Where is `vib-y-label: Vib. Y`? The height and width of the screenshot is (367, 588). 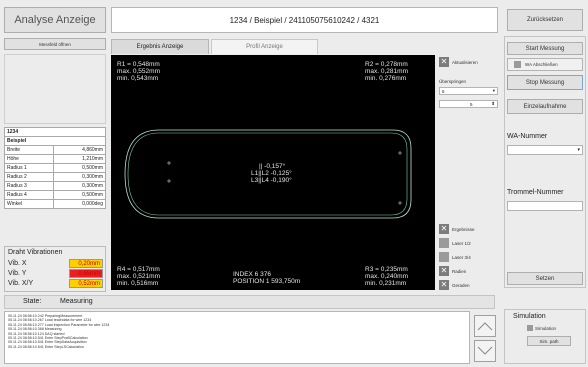
vib-y-label: Vib. Y is located at coordinates (17, 273).